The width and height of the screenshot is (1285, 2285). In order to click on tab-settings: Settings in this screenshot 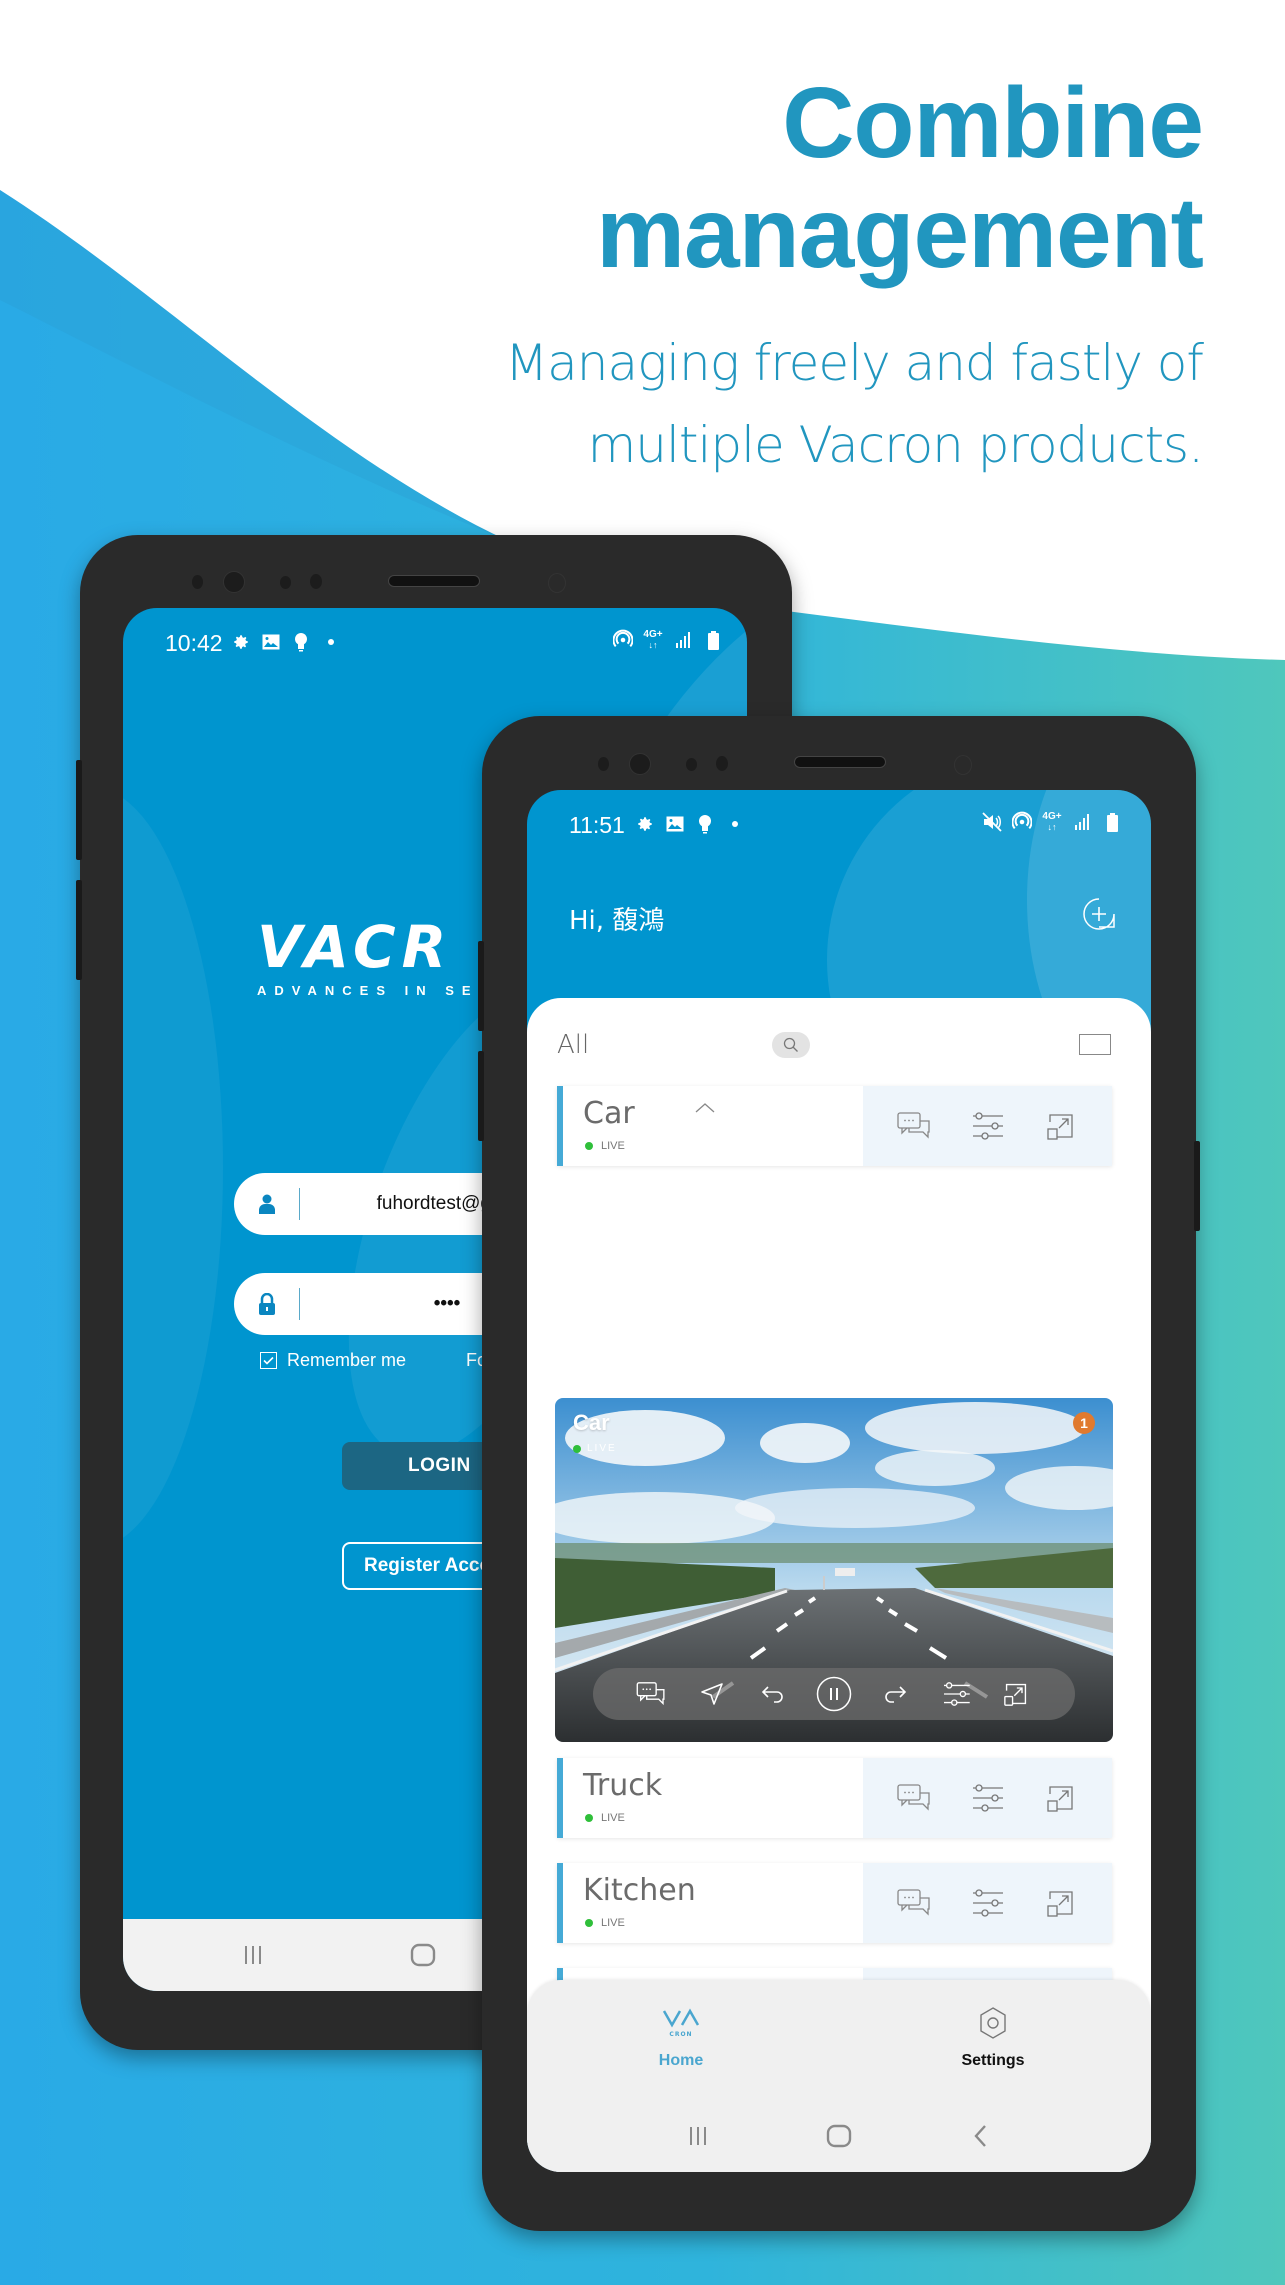, I will do `click(993, 2036)`.